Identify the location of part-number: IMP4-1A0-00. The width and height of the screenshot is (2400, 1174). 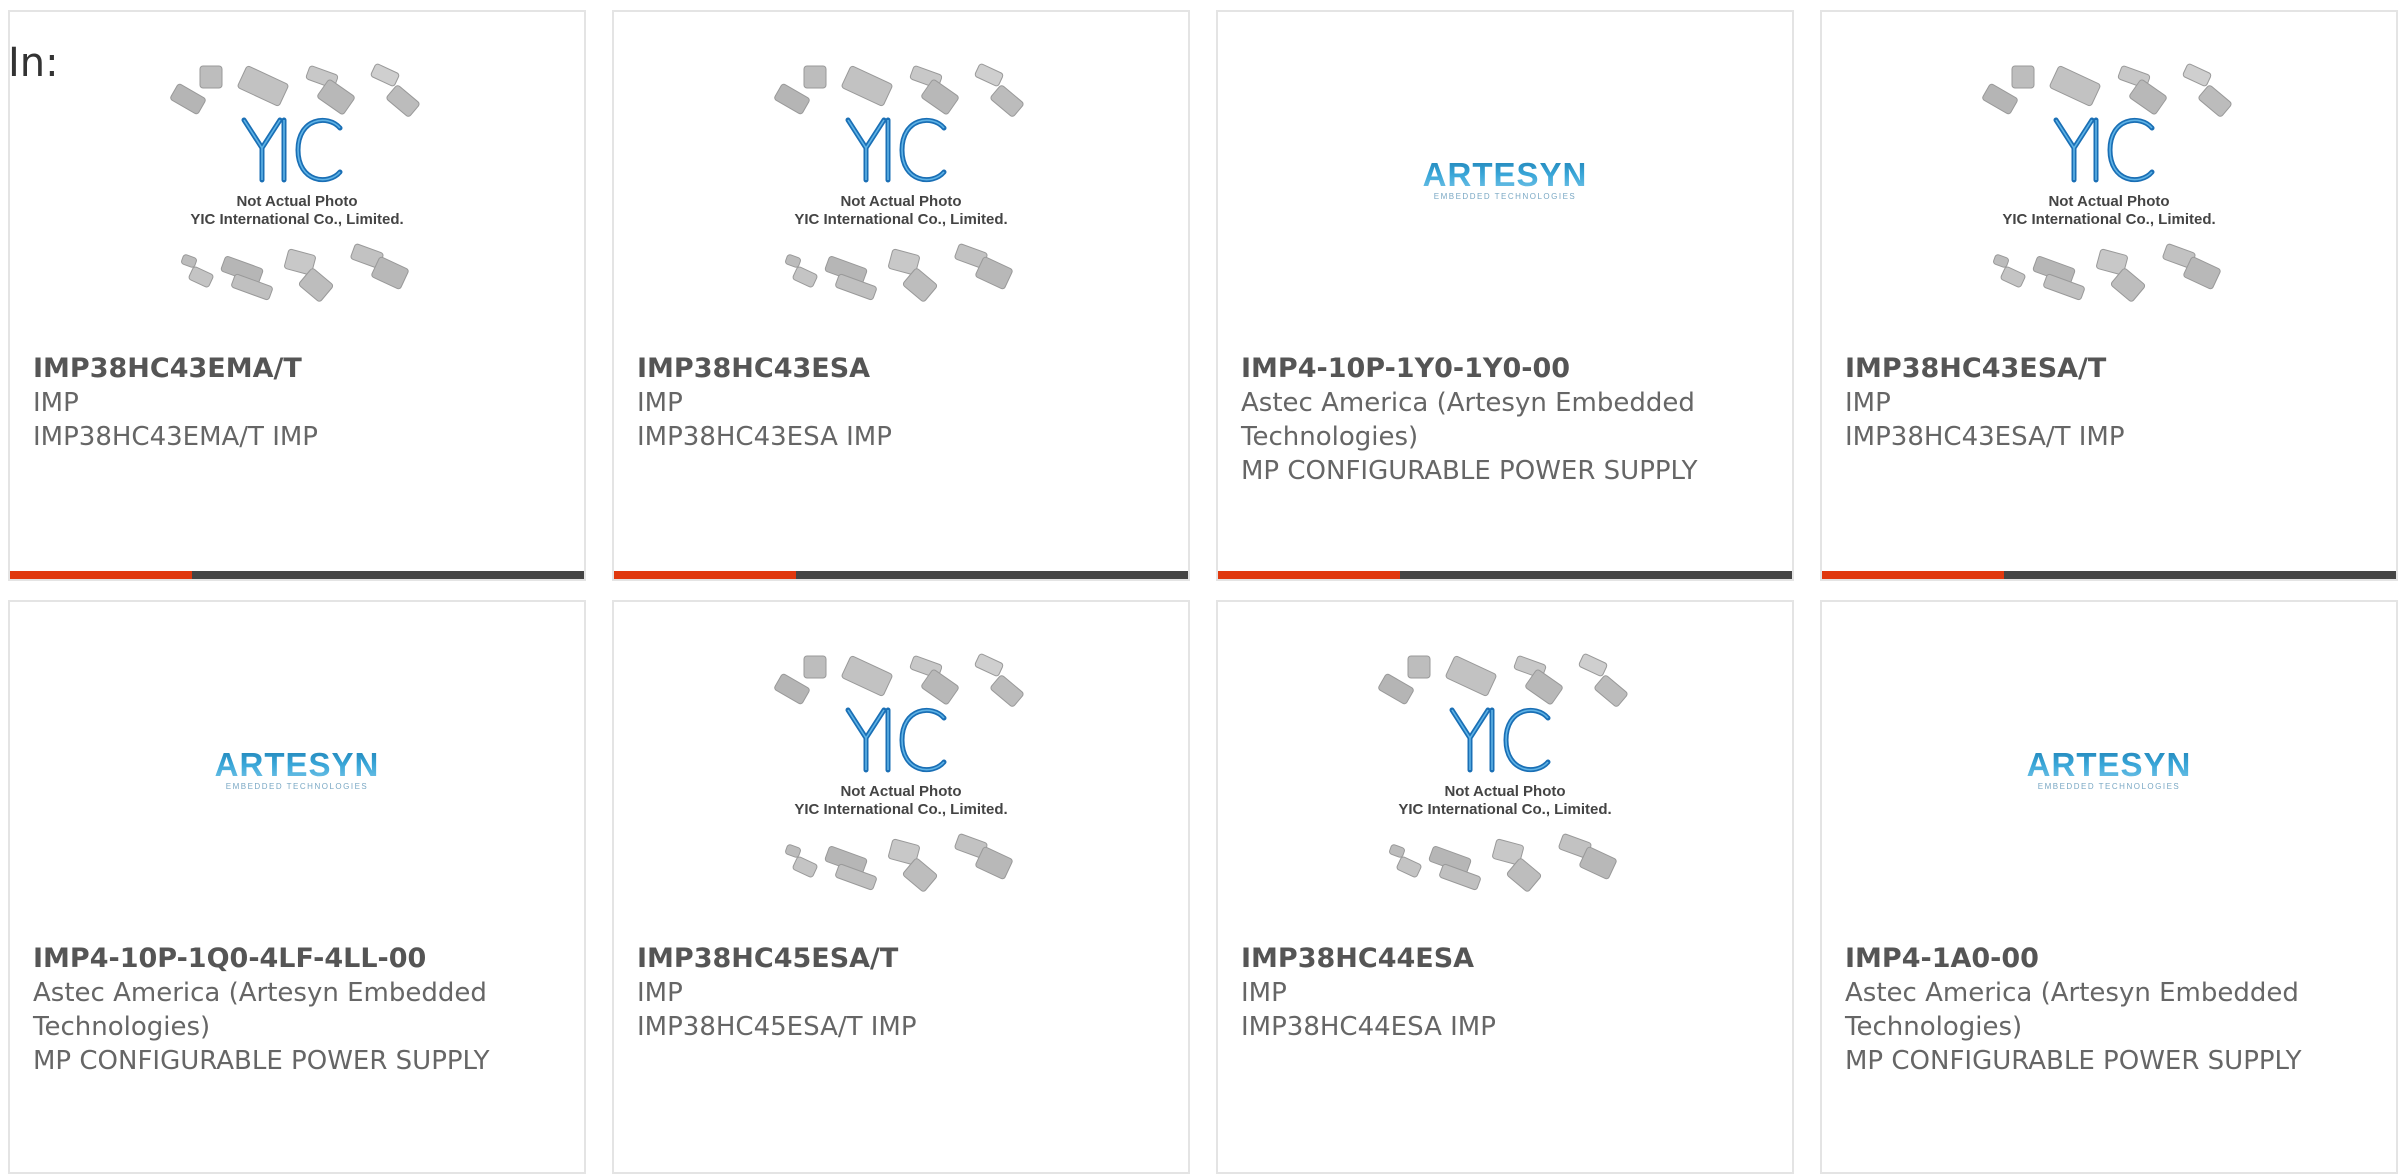
(2112, 959).